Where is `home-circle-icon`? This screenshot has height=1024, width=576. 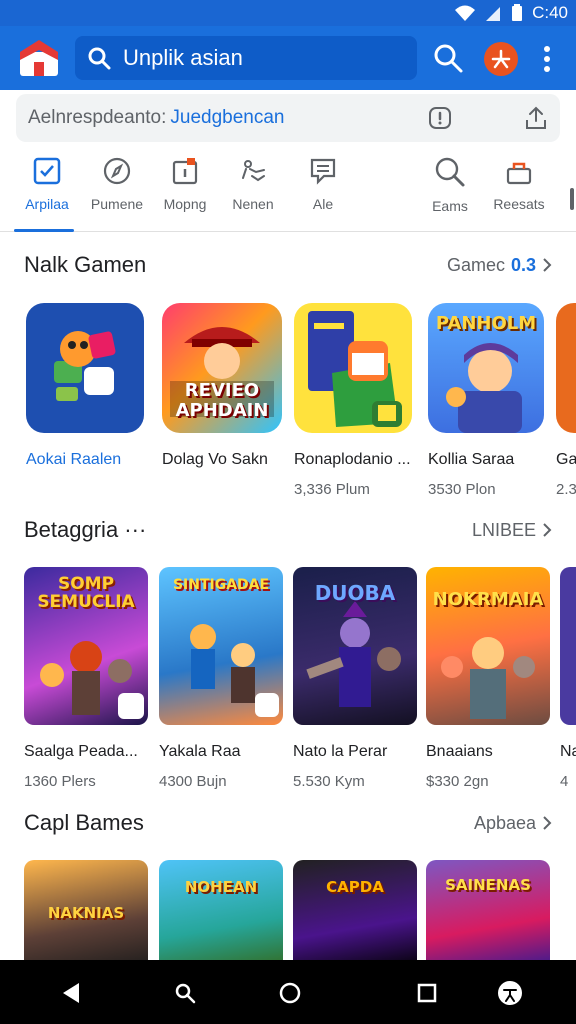
home-circle-icon is located at coordinates (290, 993).